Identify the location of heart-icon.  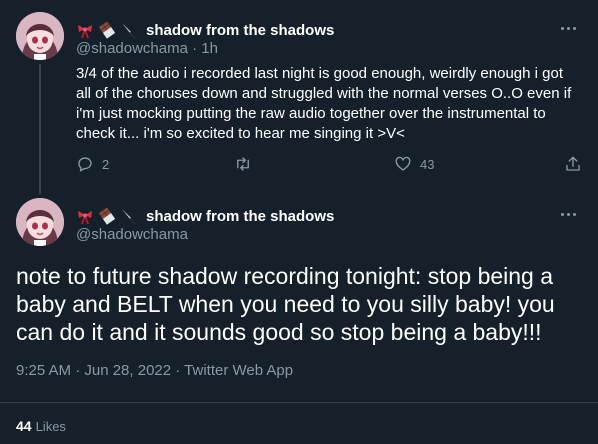
(403, 163).